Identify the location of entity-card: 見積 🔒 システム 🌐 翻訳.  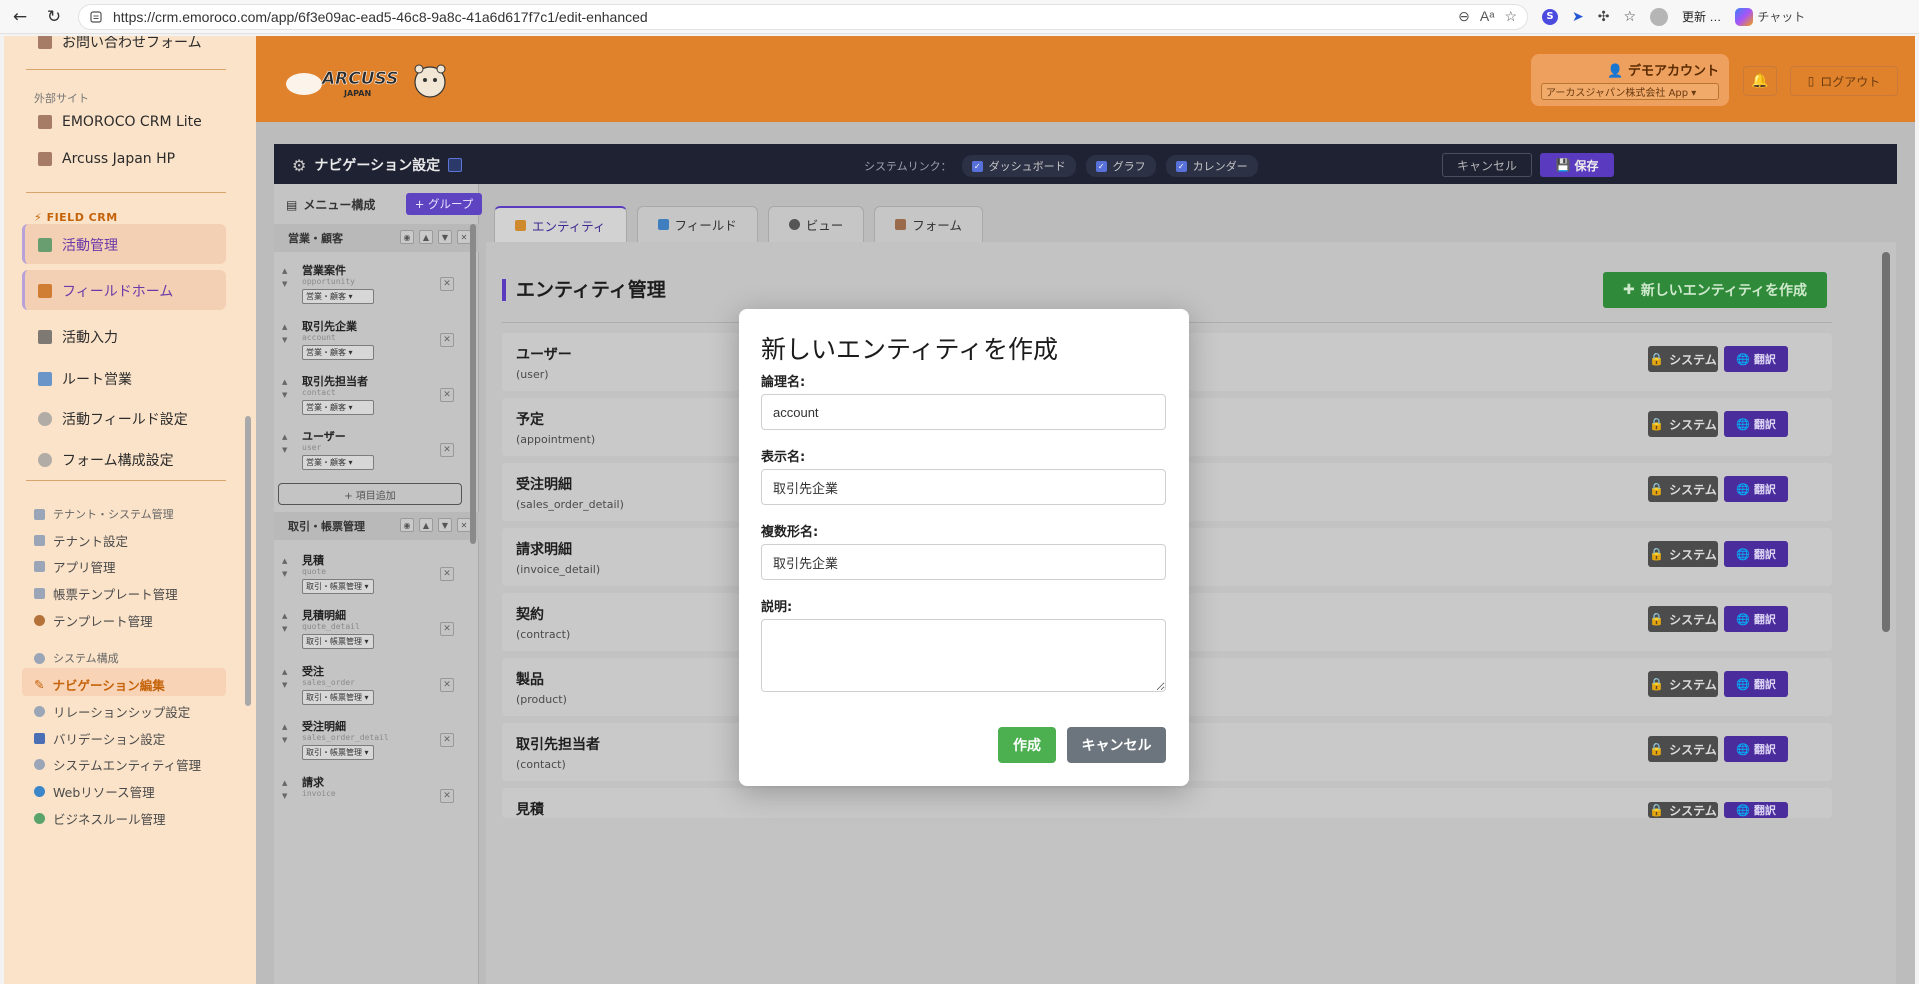
(1167, 803).